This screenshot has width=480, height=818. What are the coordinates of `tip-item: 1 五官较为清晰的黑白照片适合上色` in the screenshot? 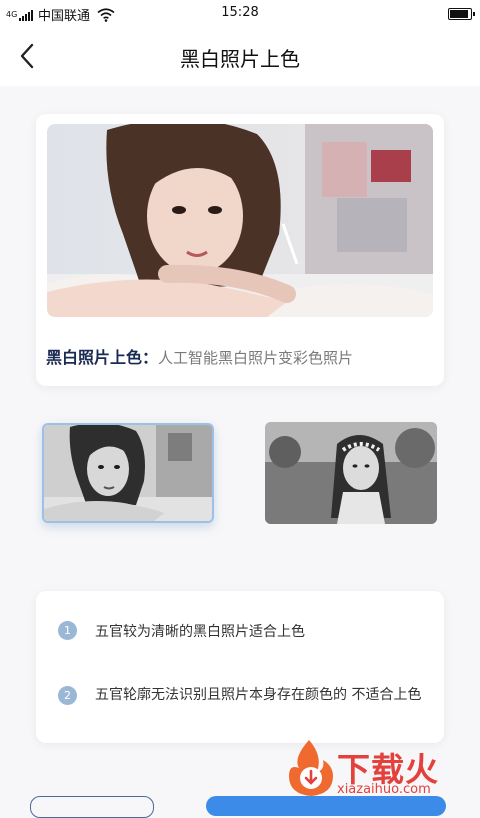 It's located at (241, 632).